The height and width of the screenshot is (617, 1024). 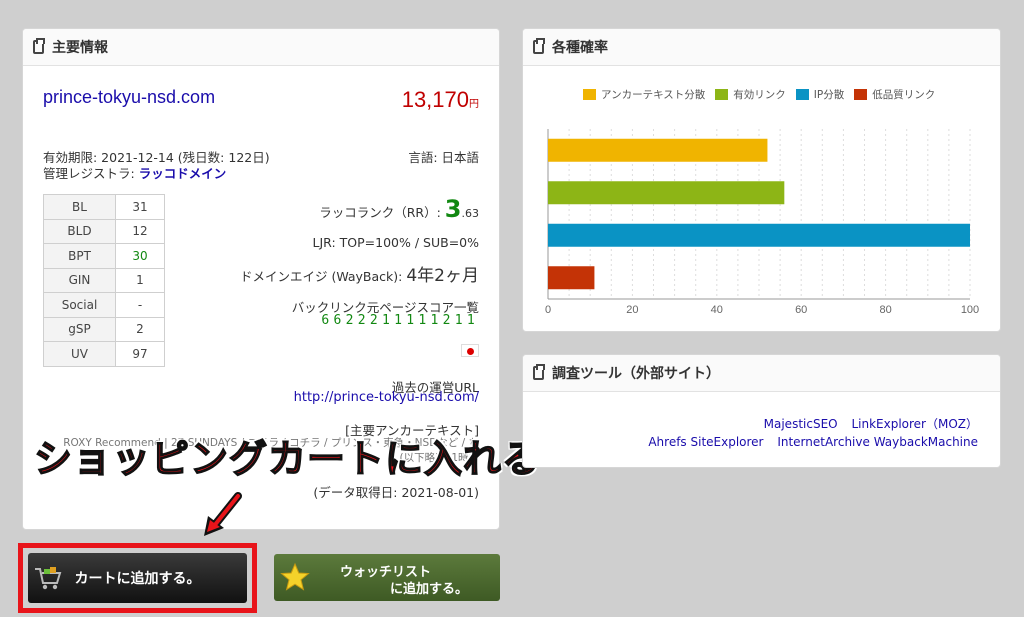 I want to click on watchlist-label-line2: に追加する。, so click(x=429, y=589).